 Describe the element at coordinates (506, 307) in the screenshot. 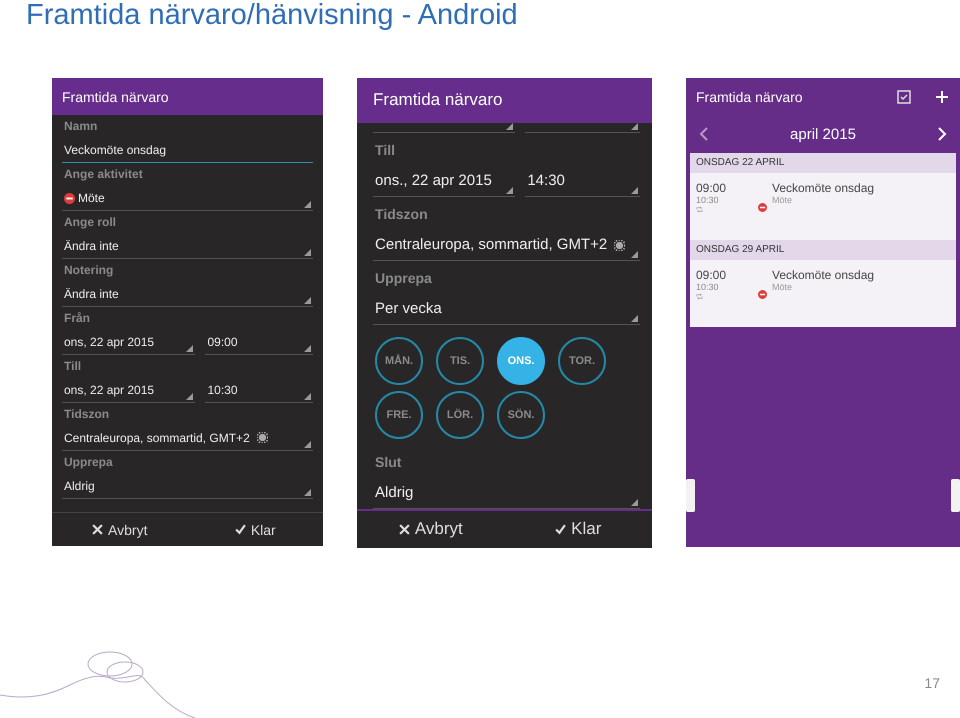

I see `dropdown: Per vecka` at that location.